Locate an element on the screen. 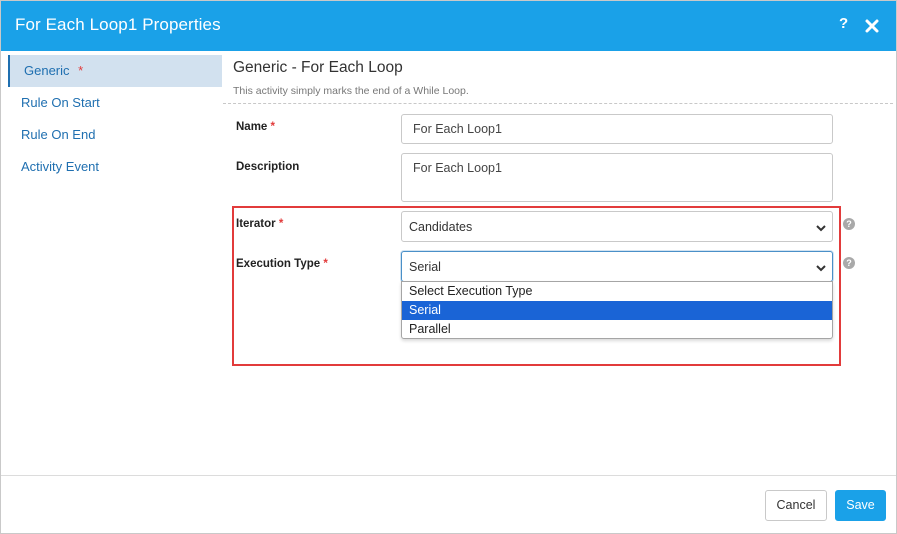 Image resolution: width=897 pixels, height=534 pixels. execution-type-label-text: Execution Type is located at coordinates (278, 264).